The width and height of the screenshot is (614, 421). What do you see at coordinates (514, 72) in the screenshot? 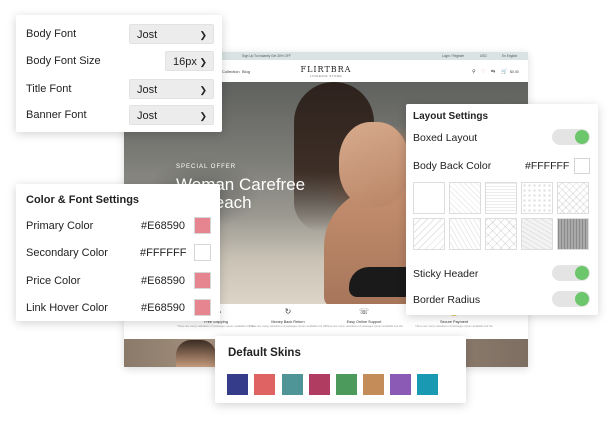
I see `cart-total: $0.00` at bounding box center [514, 72].